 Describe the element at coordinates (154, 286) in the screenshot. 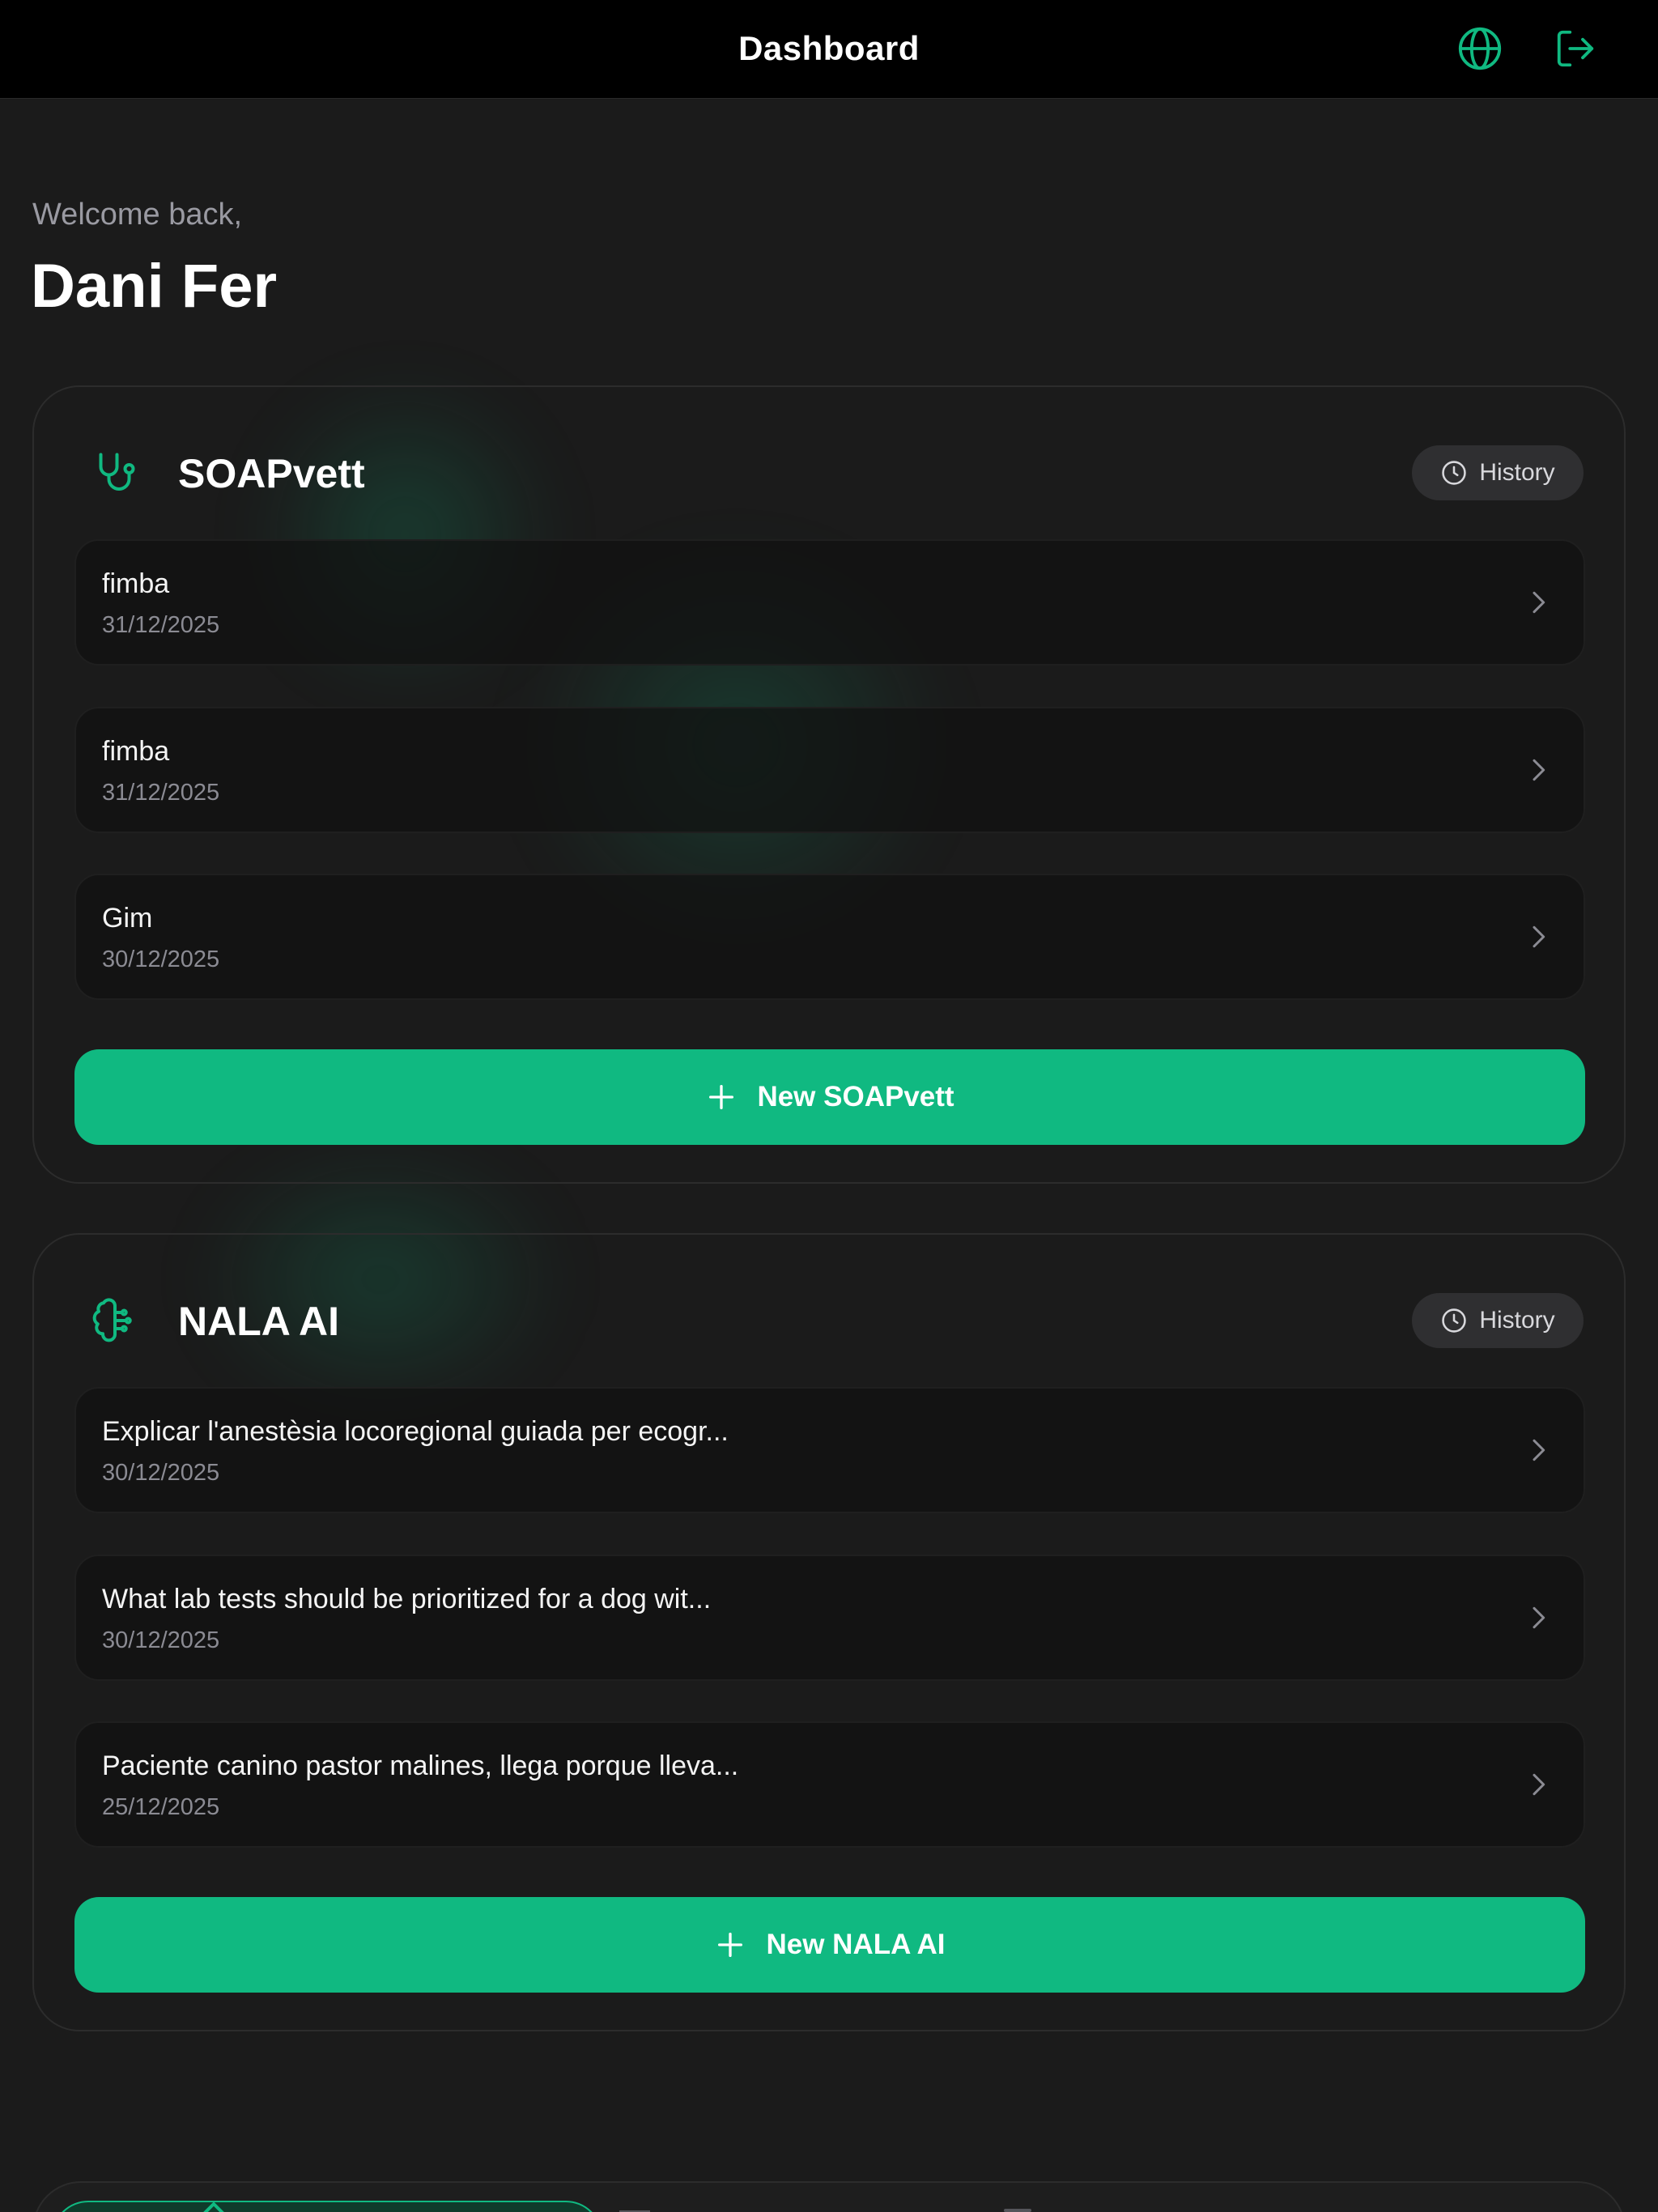

I see `user-name: Dani Fer` at that location.